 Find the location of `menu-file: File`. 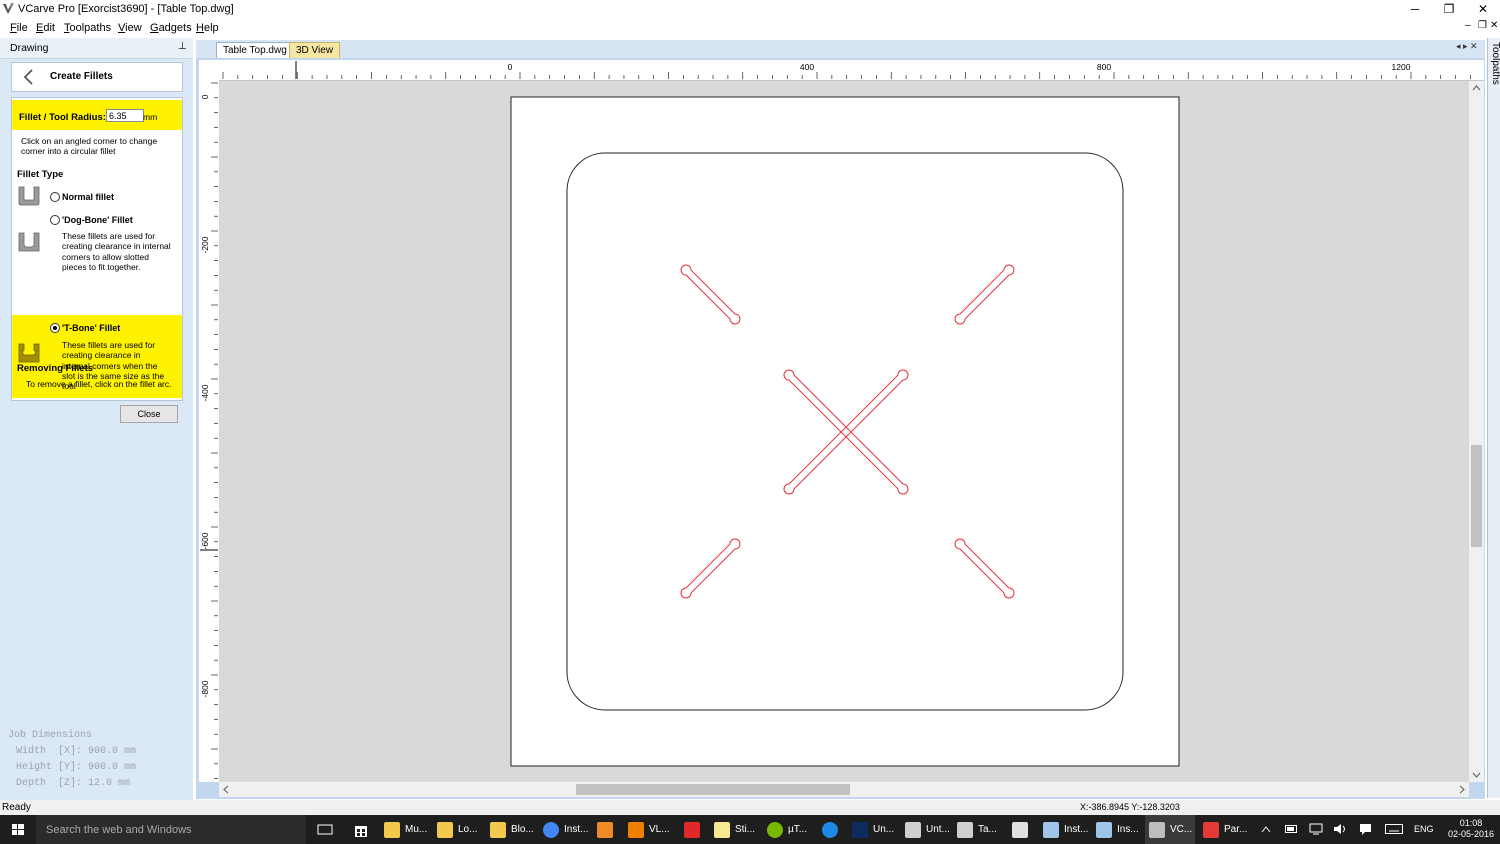

menu-file: File is located at coordinates (19, 28).